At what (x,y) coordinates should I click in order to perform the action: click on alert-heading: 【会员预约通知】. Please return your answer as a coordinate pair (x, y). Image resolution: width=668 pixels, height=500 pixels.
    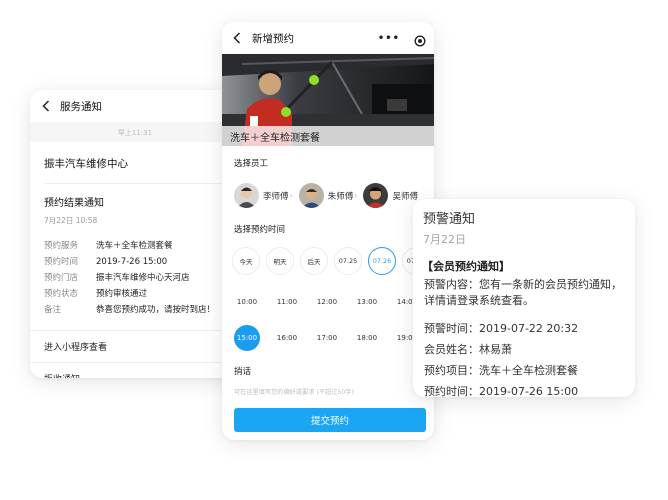
    Looking at the image, I should click on (466, 266).